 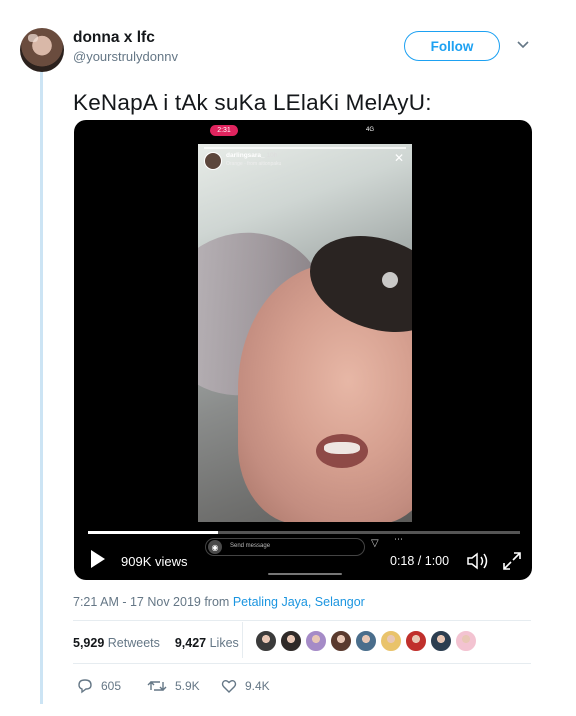 What do you see at coordinates (42, 50) in the screenshot?
I see `avatar` at bounding box center [42, 50].